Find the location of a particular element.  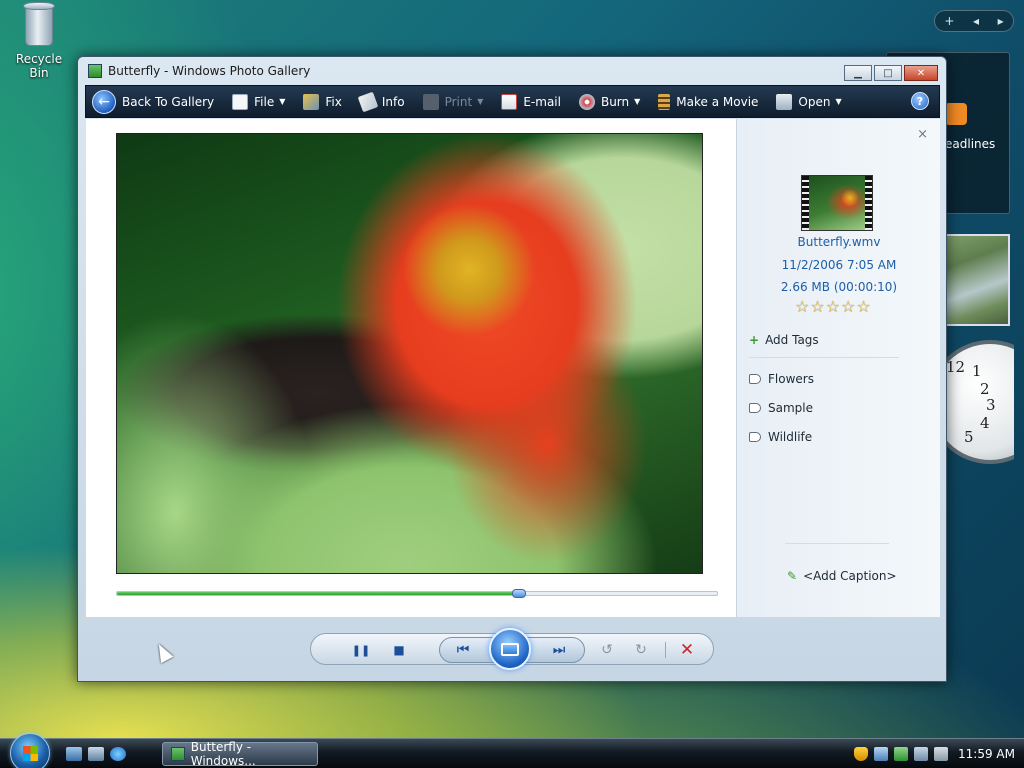

fix-button: Fix is located at coordinates (322, 101).